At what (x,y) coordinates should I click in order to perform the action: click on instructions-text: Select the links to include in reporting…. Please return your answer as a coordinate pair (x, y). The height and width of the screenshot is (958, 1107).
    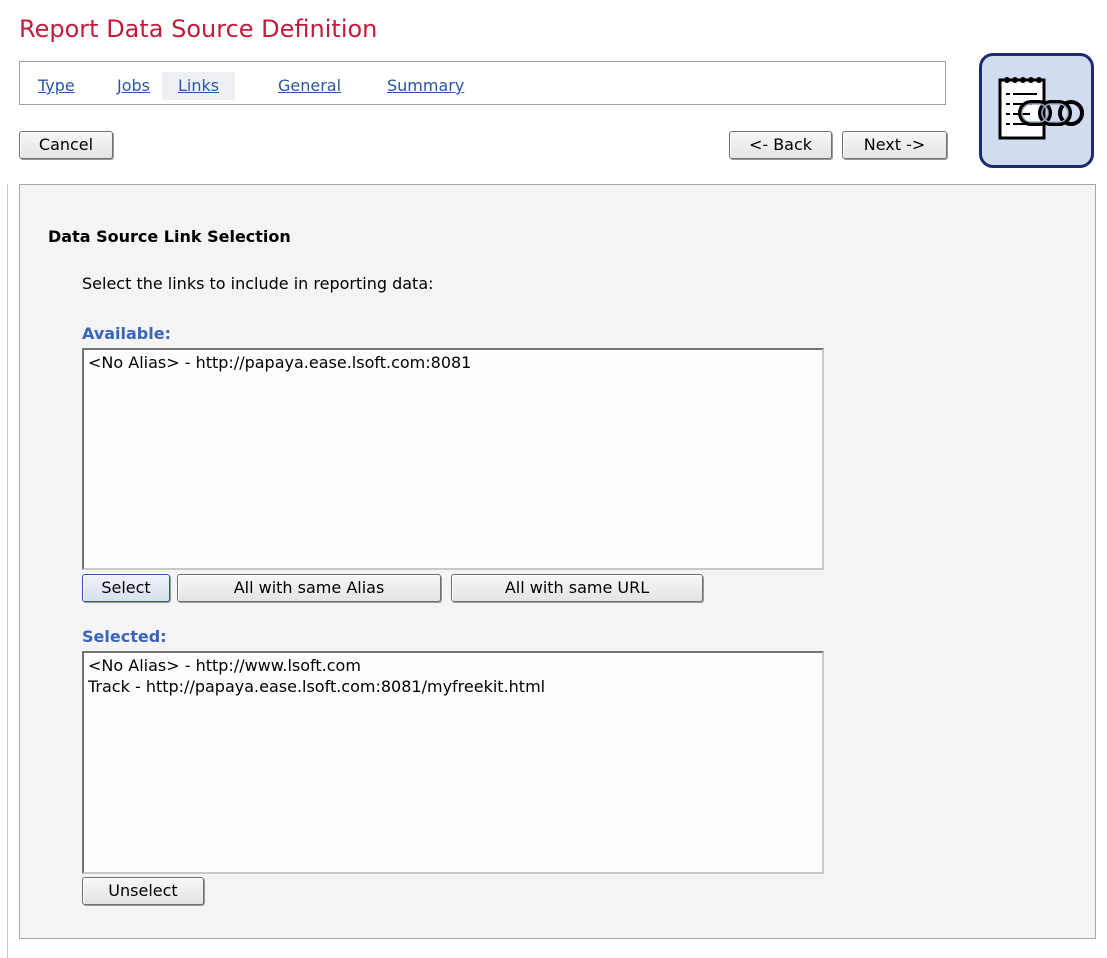
    Looking at the image, I should click on (258, 283).